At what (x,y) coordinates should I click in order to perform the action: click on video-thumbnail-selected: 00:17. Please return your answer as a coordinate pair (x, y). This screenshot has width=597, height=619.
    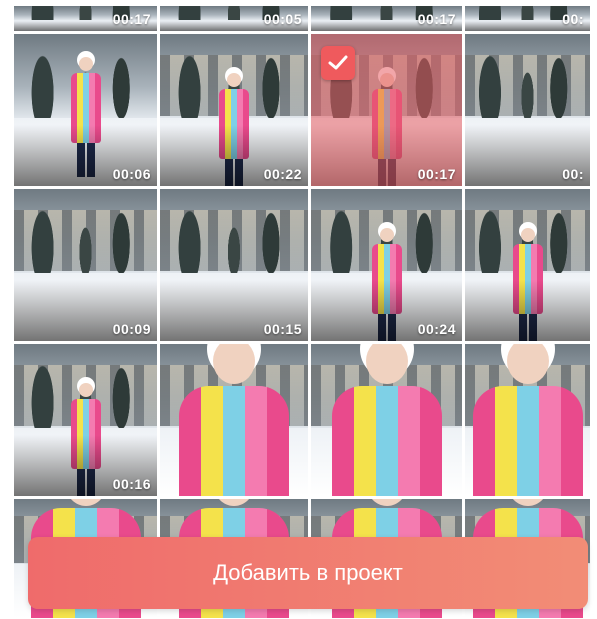
    Looking at the image, I should click on (386, 110).